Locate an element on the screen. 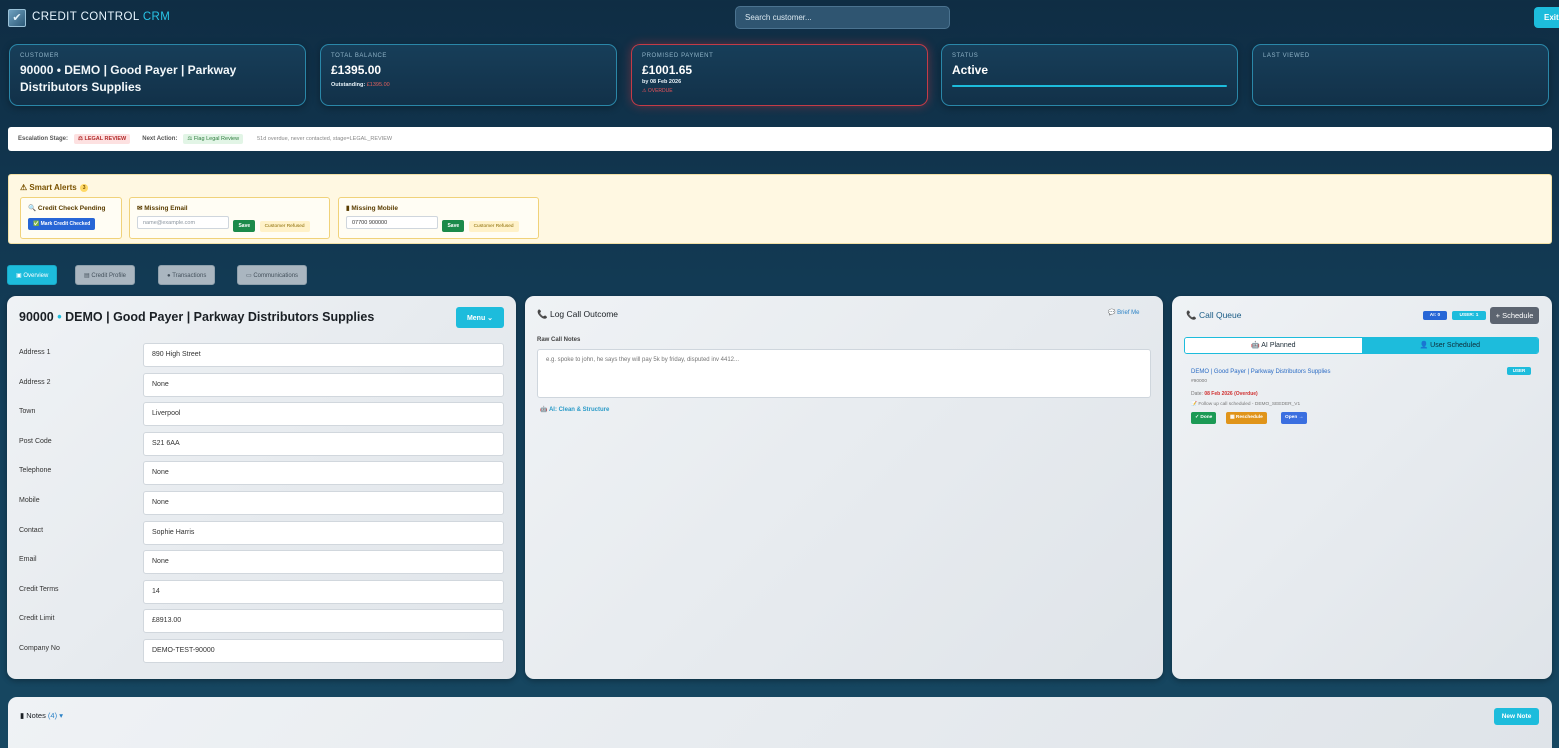 Image resolution: width=1559 pixels, height=748 pixels. tab-transactions: ● Transactions is located at coordinates (187, 275).